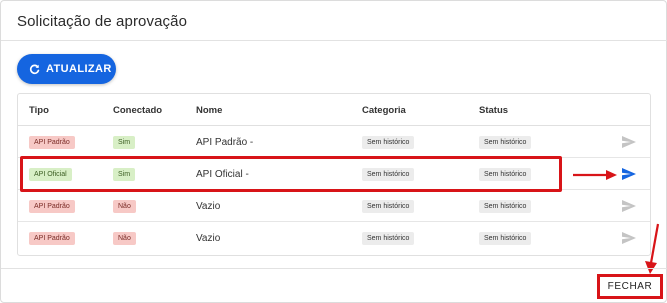 This screenshot has height=303, width=667. I want to click on tipo-badge: API Oficial, so click(50, 174).